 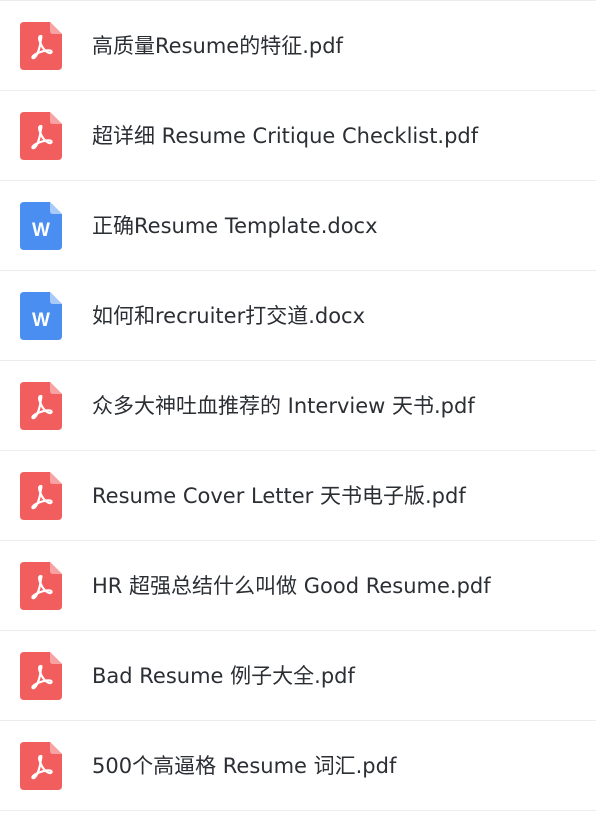 I want to click on file-name: 正确Resume Template.docx, so click(x=235, y=225).